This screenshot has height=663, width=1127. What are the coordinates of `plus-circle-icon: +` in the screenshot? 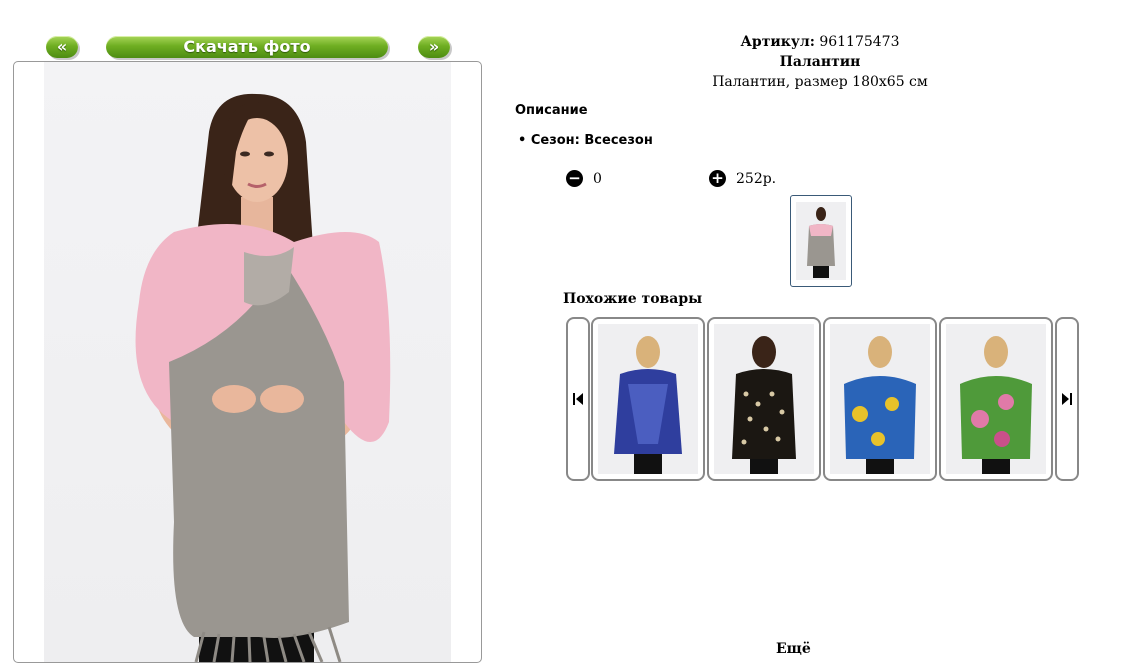 It's located at (717, 178).